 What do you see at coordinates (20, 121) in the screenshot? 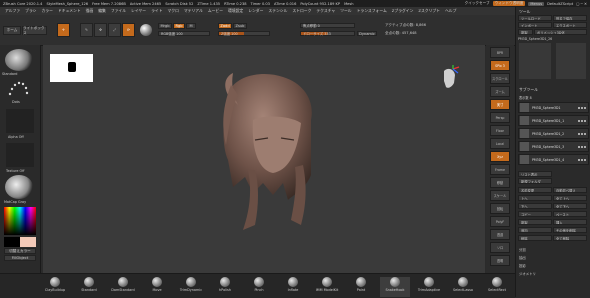
I see `alpha-slot` at bounding box center [20, 121].